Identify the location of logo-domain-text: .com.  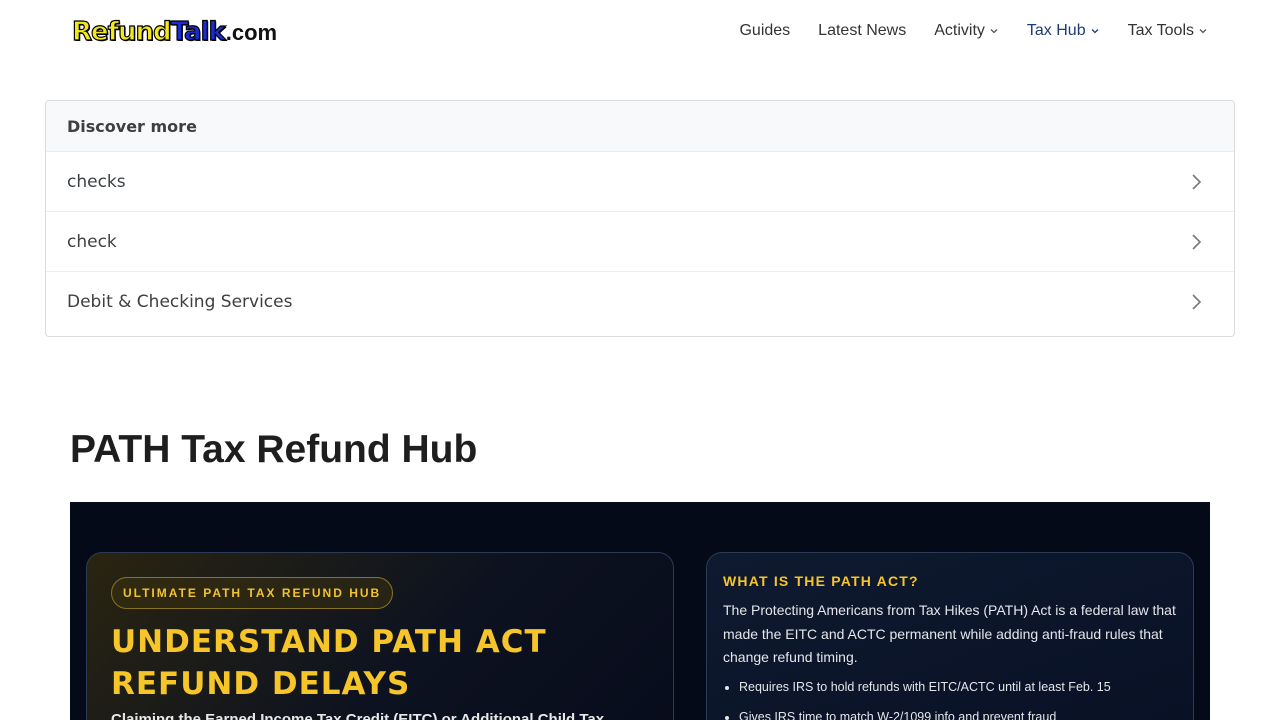
(251, 32).